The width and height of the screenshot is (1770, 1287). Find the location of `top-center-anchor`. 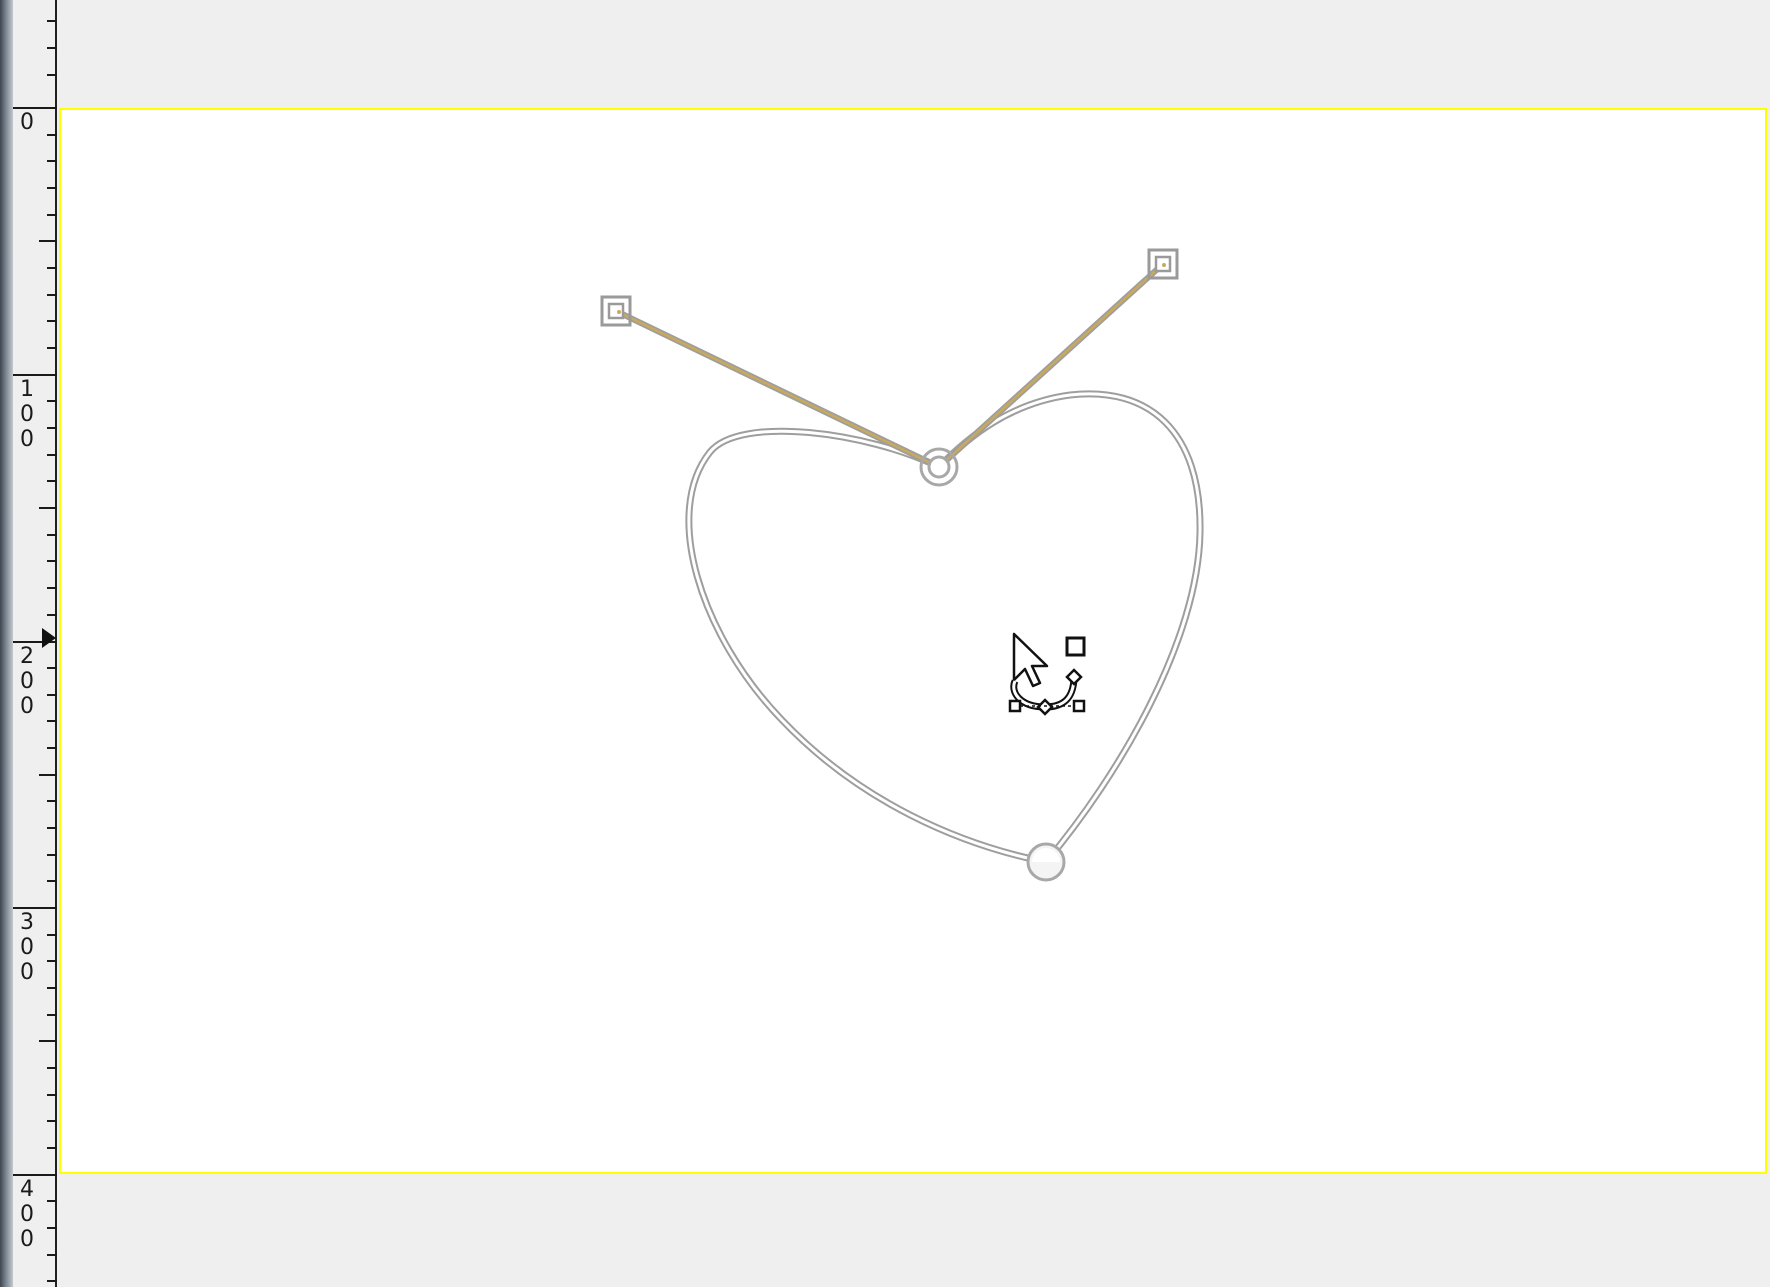

top-center-anchor is located at coordinates (939, 467).